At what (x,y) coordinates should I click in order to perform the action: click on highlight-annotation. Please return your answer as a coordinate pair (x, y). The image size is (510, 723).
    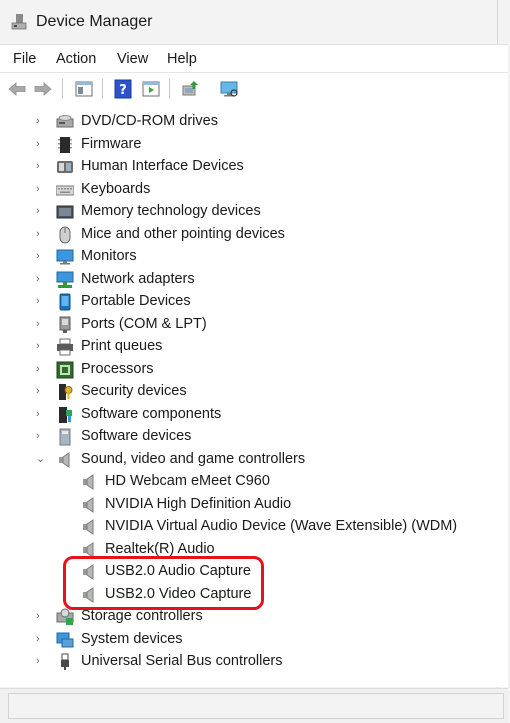
    Looking at the image, I should click on (163, 583).